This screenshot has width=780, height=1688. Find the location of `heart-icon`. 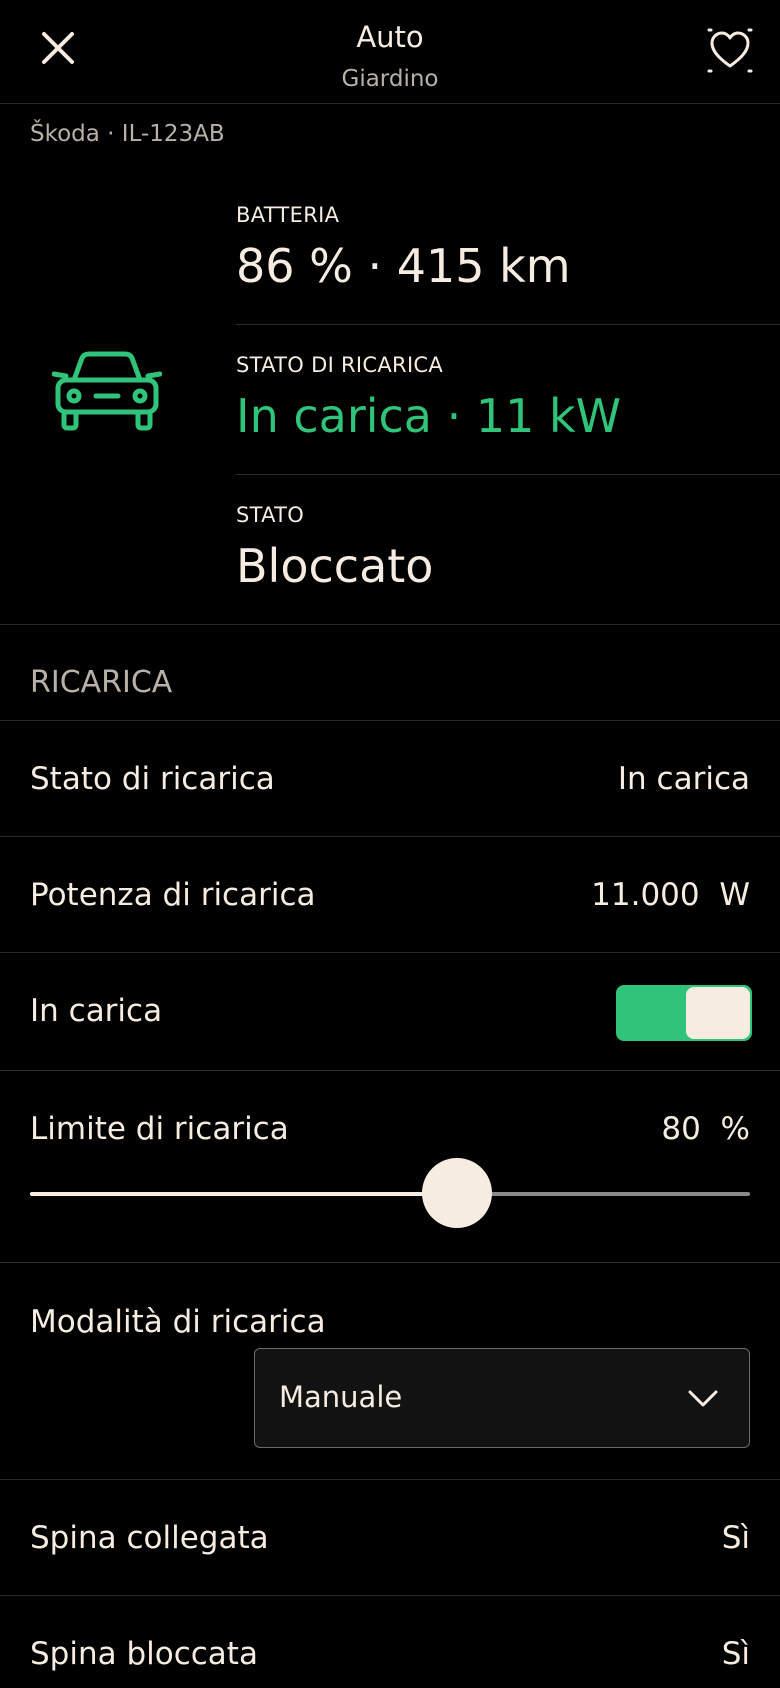

heart-icon is located at coordinates (730, 50).